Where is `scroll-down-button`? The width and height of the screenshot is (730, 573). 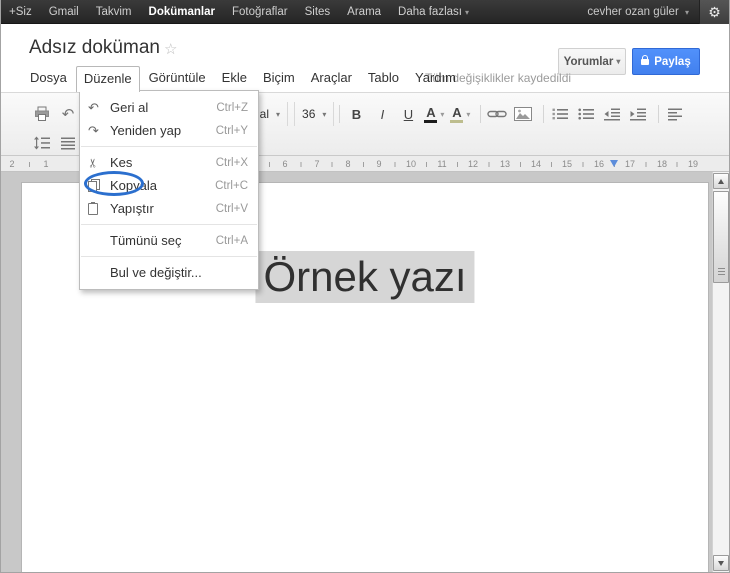 scroll-down-button is located at coordinates (721, 563).